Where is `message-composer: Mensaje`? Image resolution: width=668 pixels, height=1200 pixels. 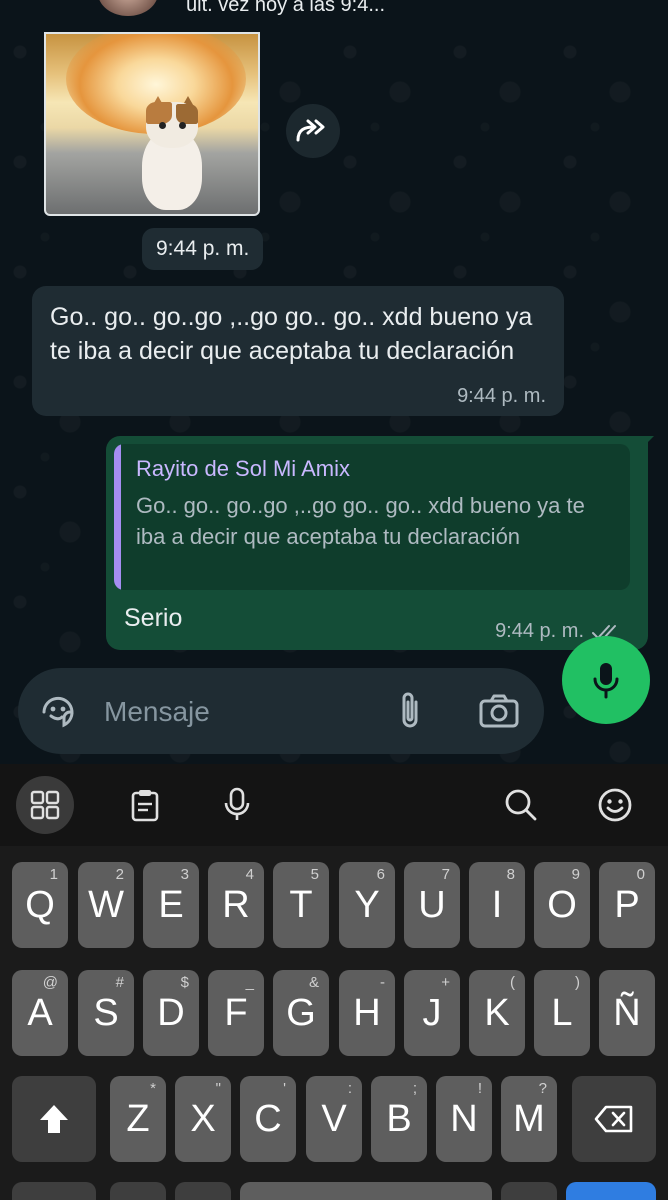
message-composer: Mensaje is located at coordinates (281, 711).